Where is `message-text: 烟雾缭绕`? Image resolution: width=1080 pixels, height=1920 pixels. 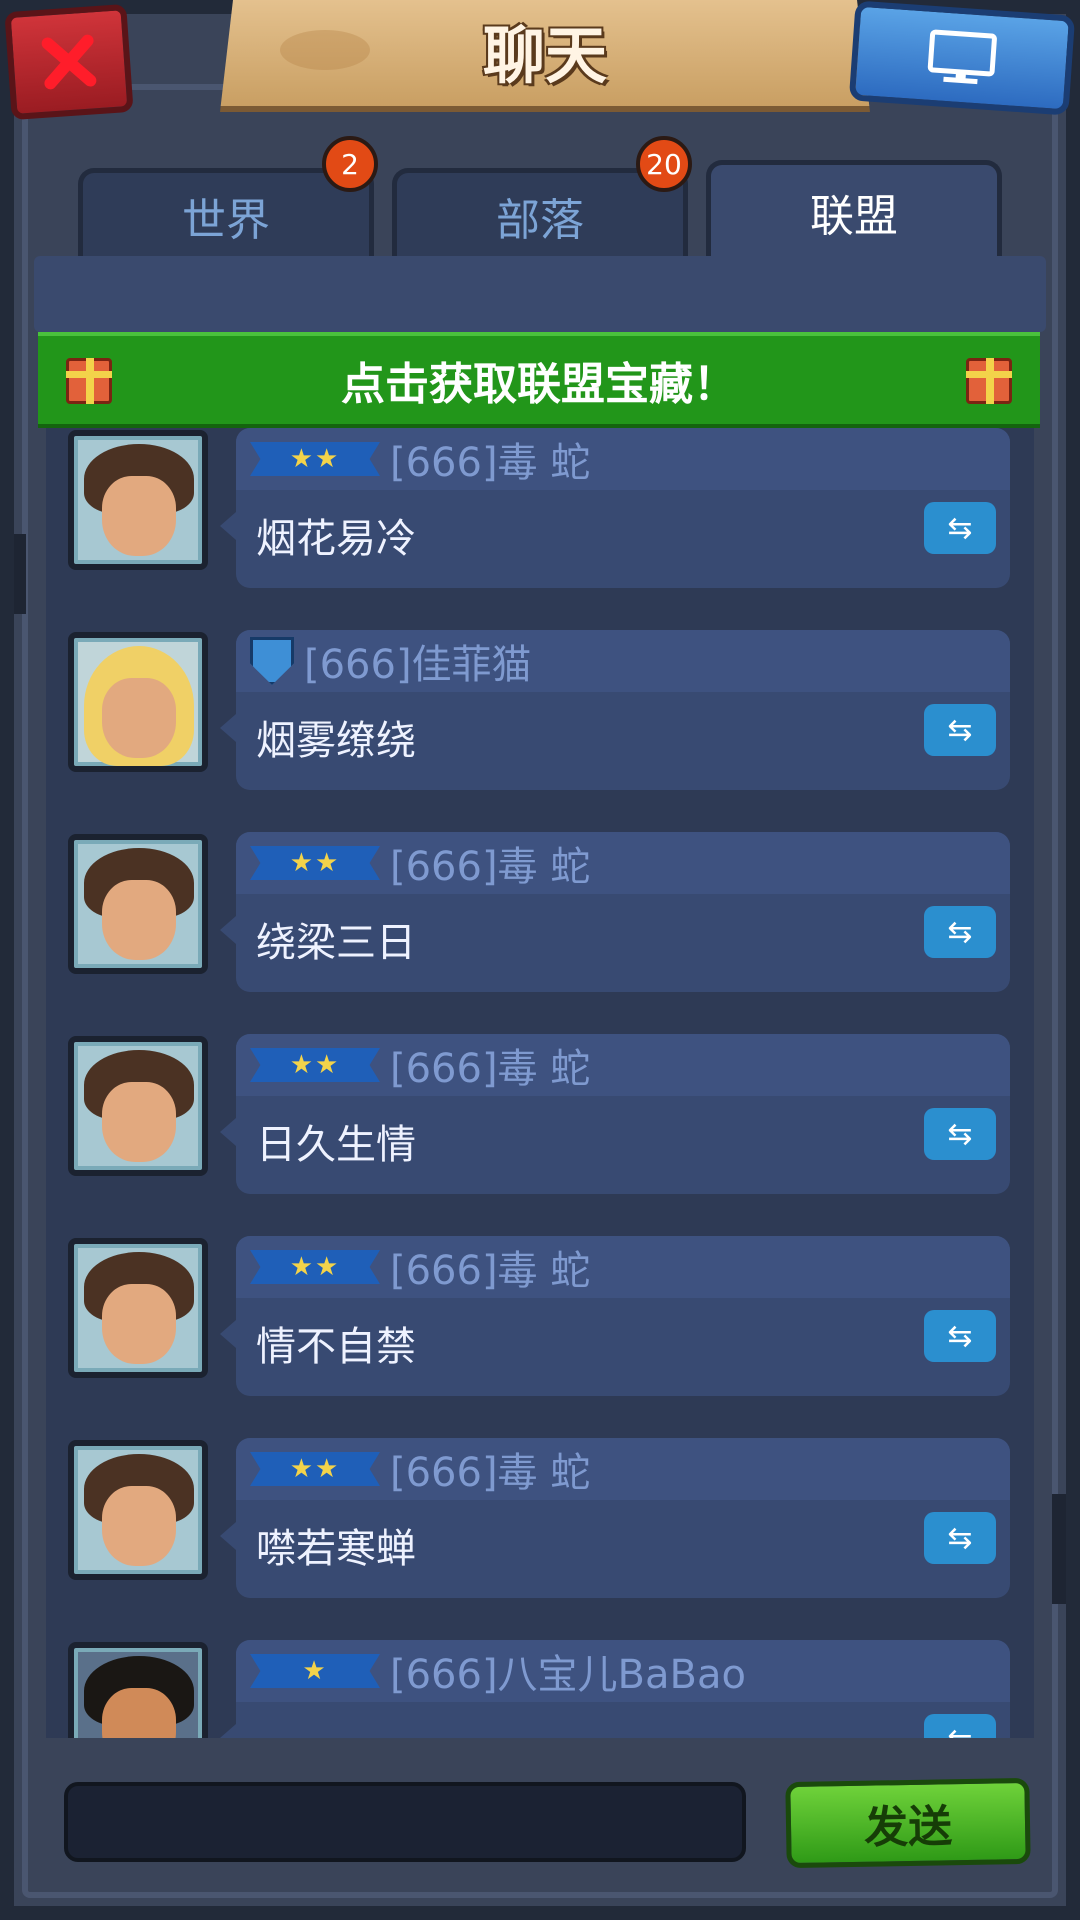
message-text: 烟雾缭绕 is located at coordinates (336, 741).